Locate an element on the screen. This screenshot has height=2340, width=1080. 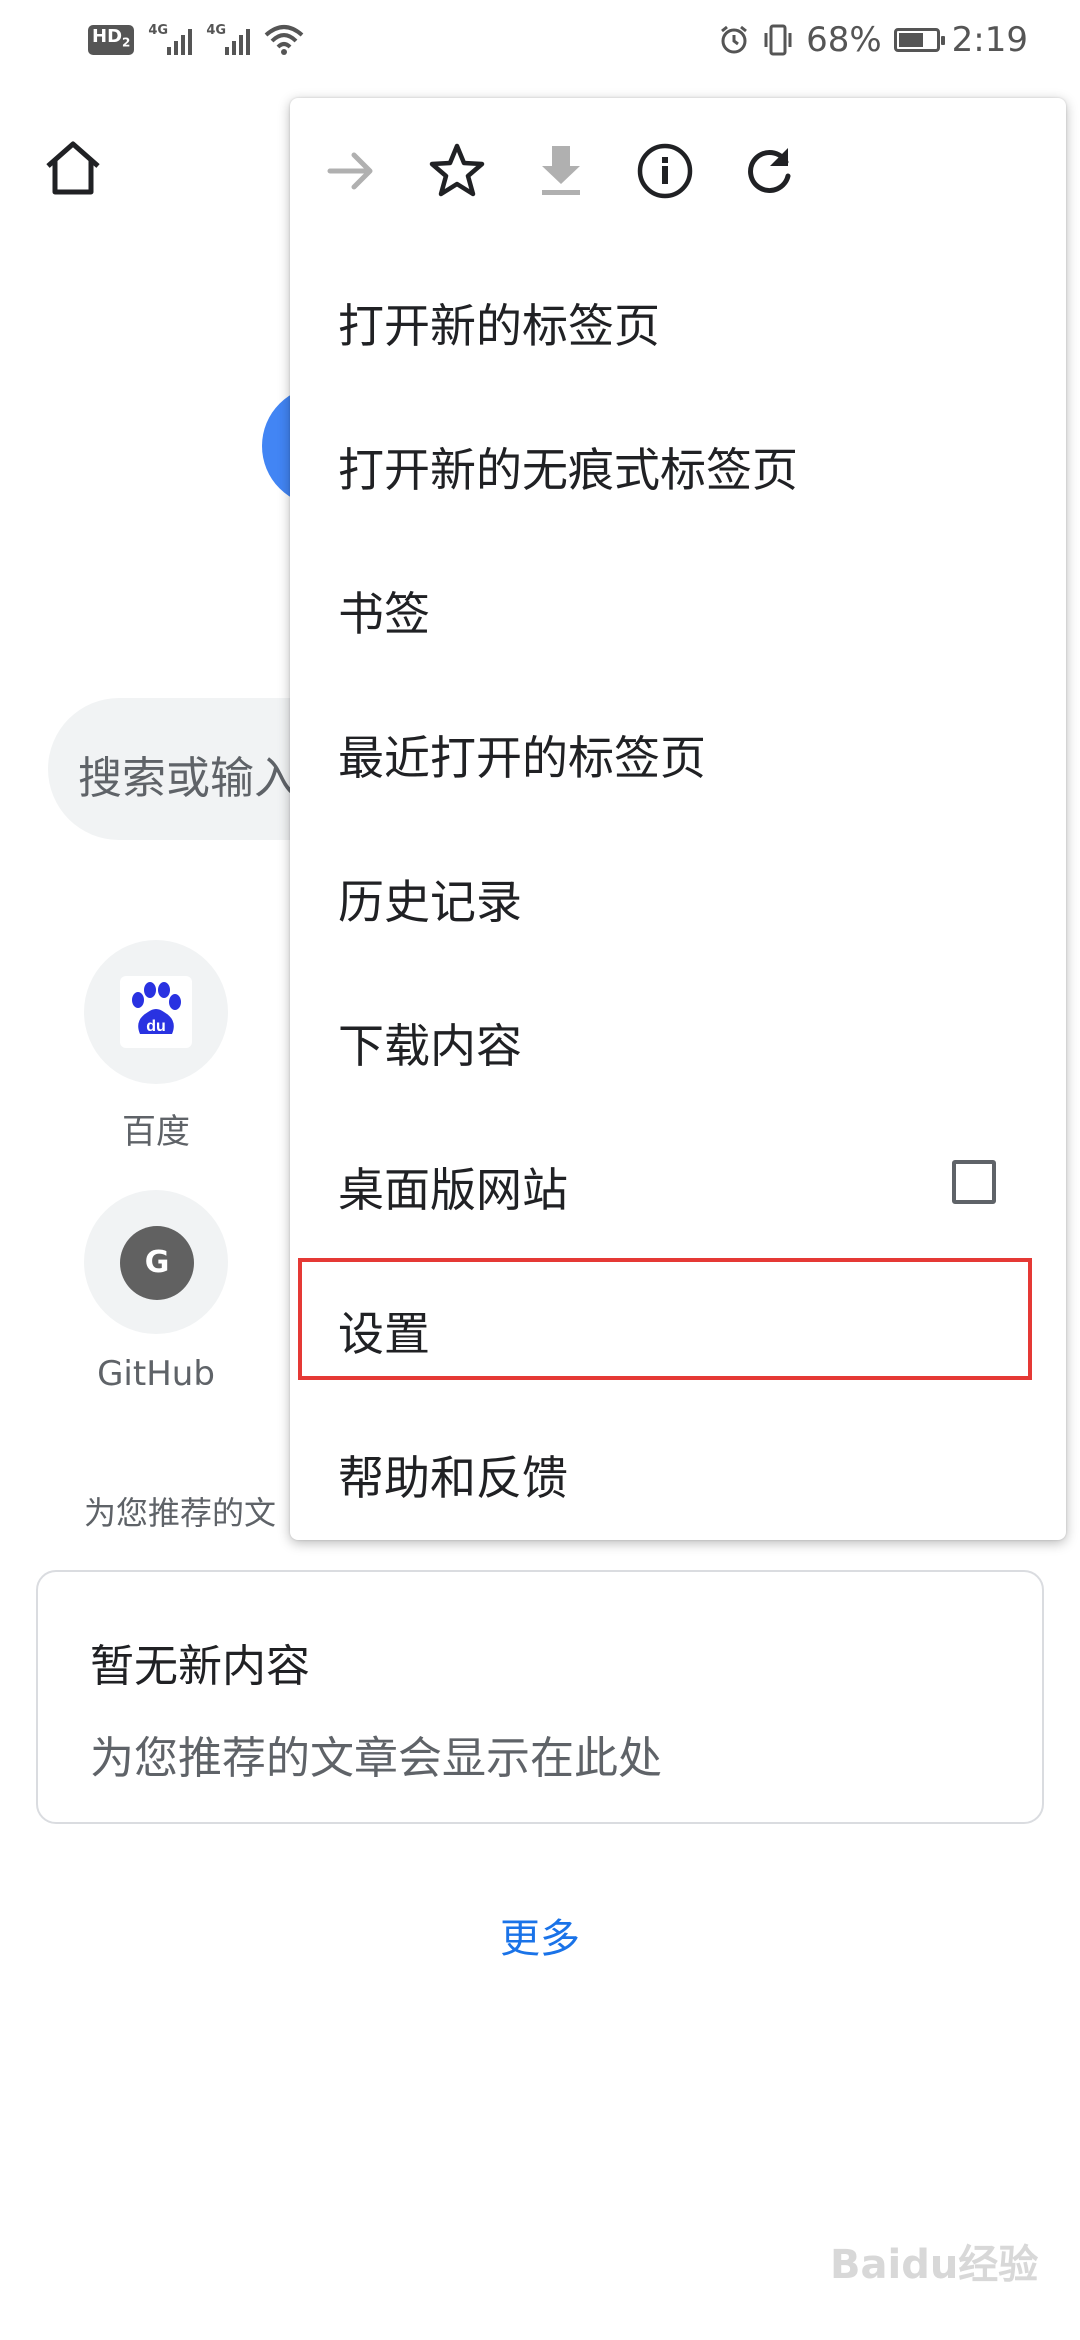
battery-icon is located at coordinates (919, 40).